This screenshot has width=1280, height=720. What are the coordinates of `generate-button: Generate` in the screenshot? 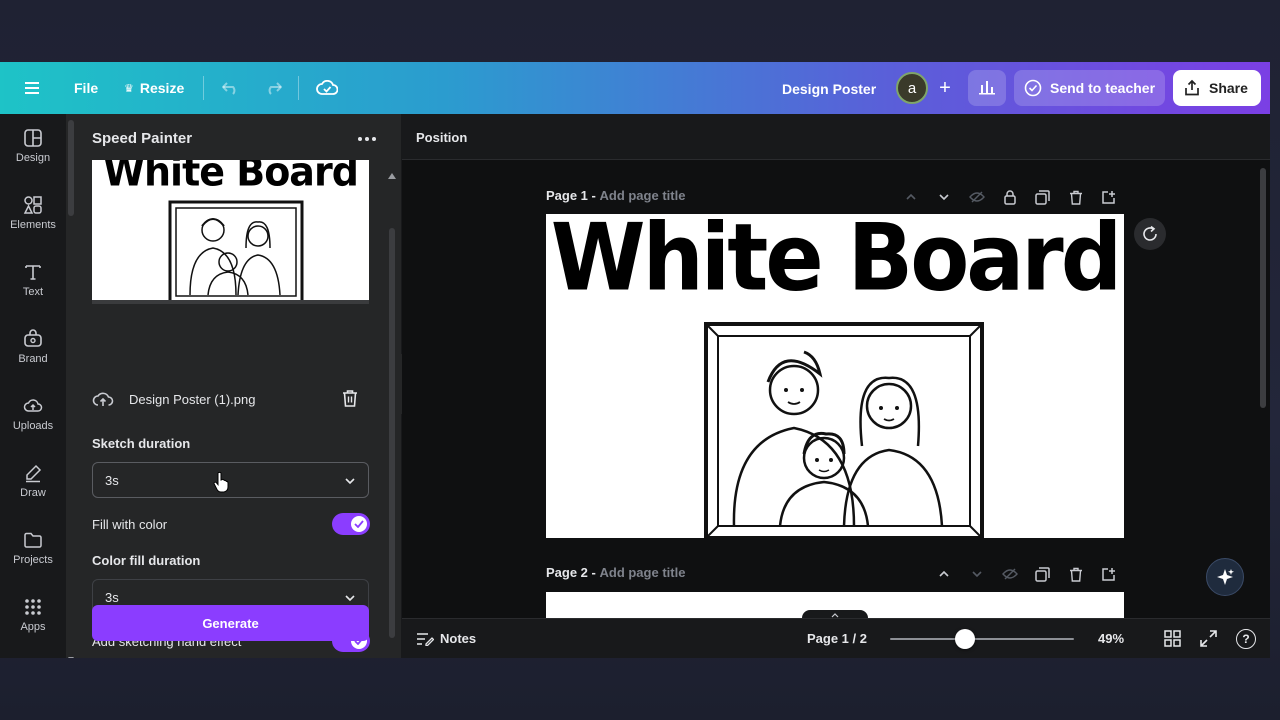 It's located at (230, 623).